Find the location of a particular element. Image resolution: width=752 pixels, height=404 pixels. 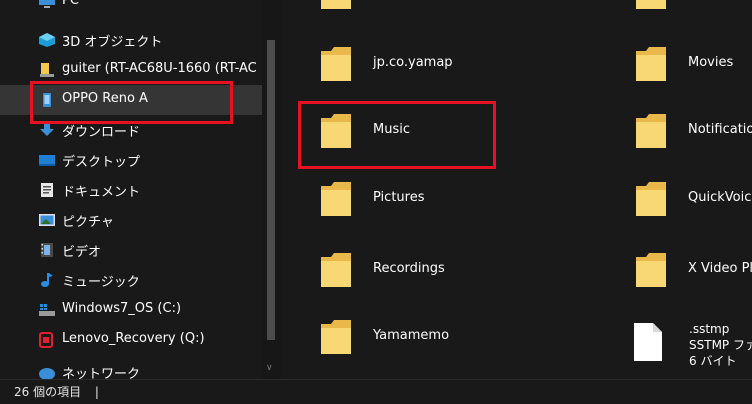

documents-icon is located at coordinates (46, 190).